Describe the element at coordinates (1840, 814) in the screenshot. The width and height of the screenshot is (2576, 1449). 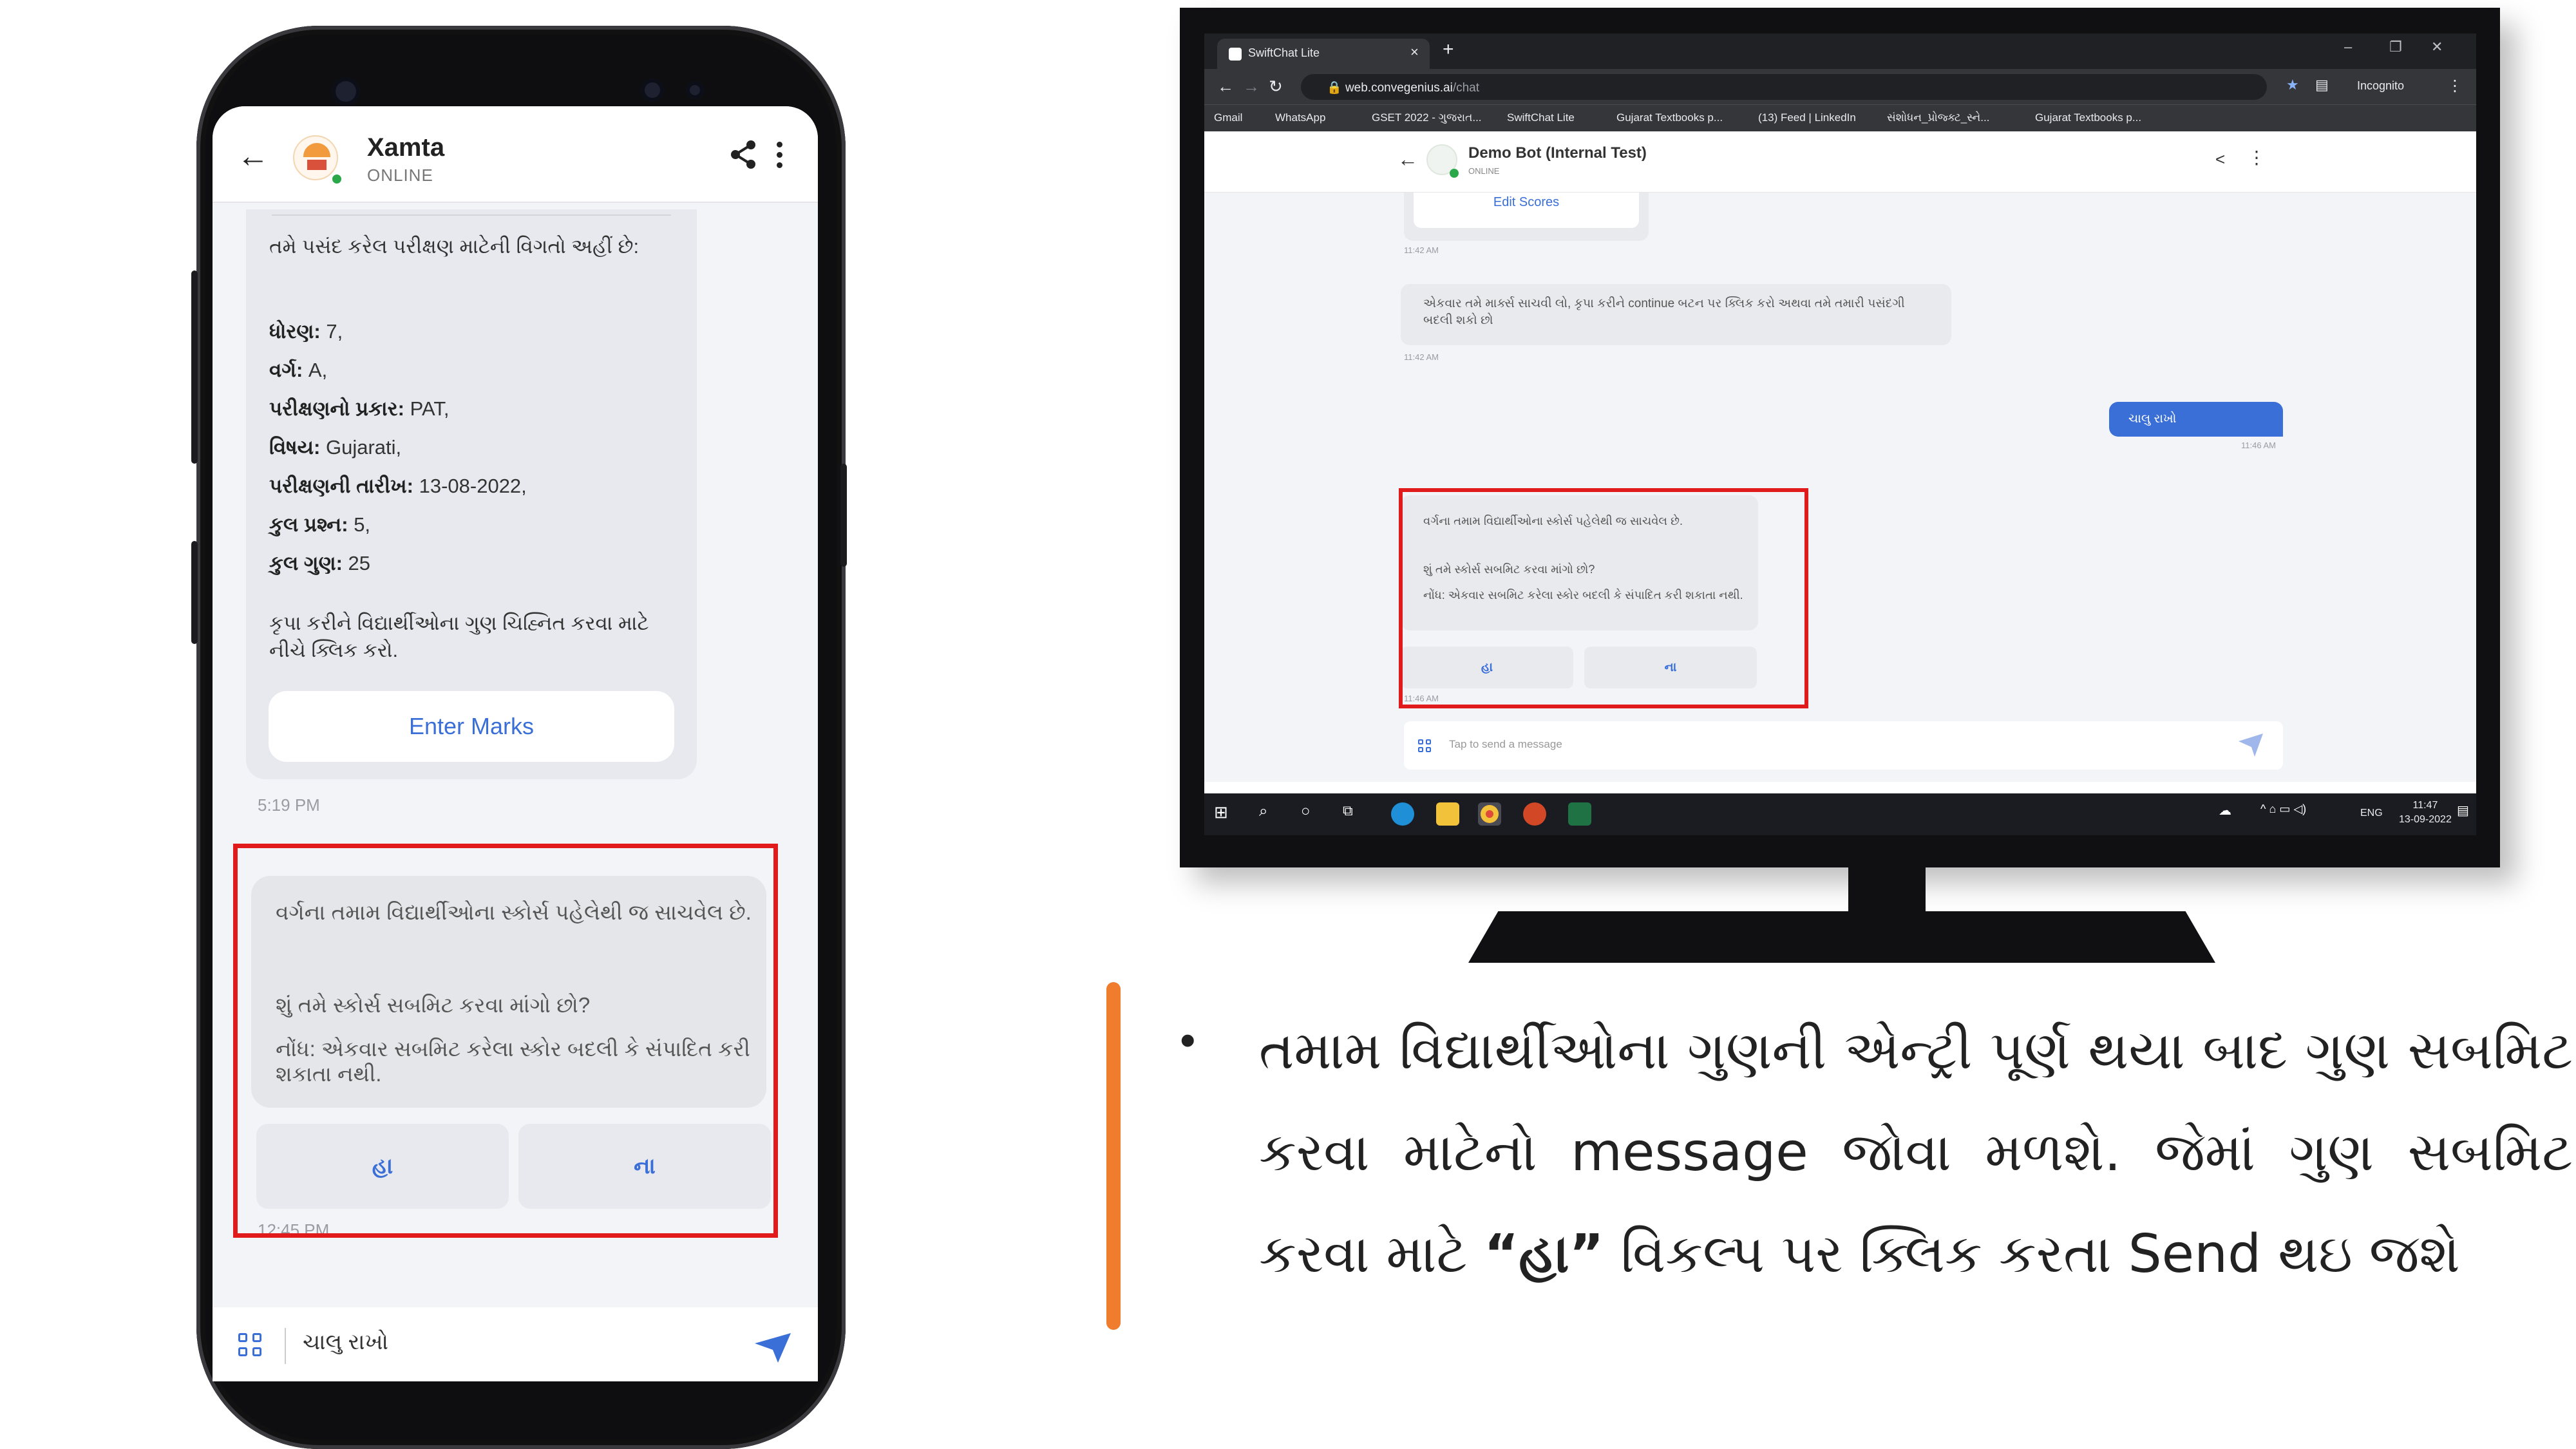
I see `windows-taskbar: ⊞ ⌕ ○ ⧉ ☁ ^ ⌂ ▭ ◁) ENG 11:47 13-09-2022 ▤` at that location.